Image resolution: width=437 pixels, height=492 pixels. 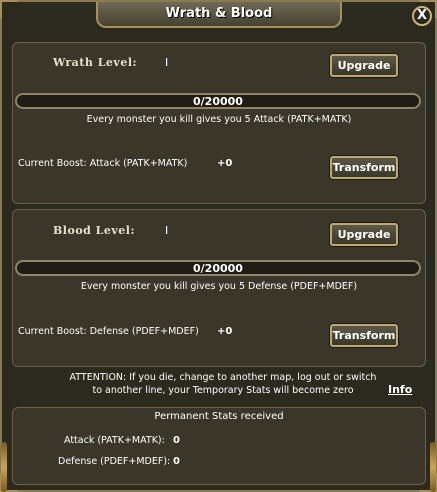 What do you see at coordinates (108, 331) in the screenshot?
I see `blood-boost-label: Current Boost: Defense (PDEF+MDEF)` at bounding box center [108, 331].